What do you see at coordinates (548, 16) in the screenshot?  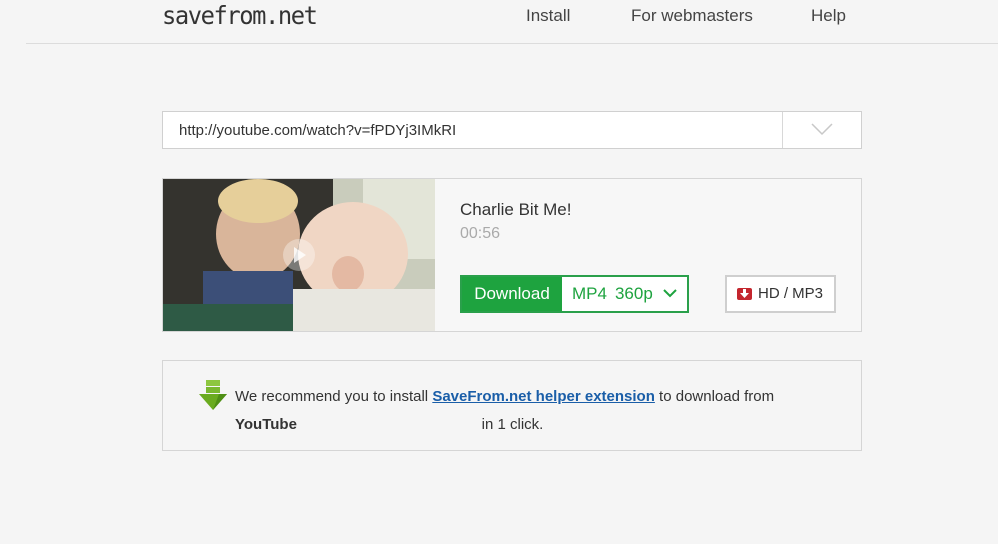 I see `nav-install: Install` at bounding box center [548, 16].